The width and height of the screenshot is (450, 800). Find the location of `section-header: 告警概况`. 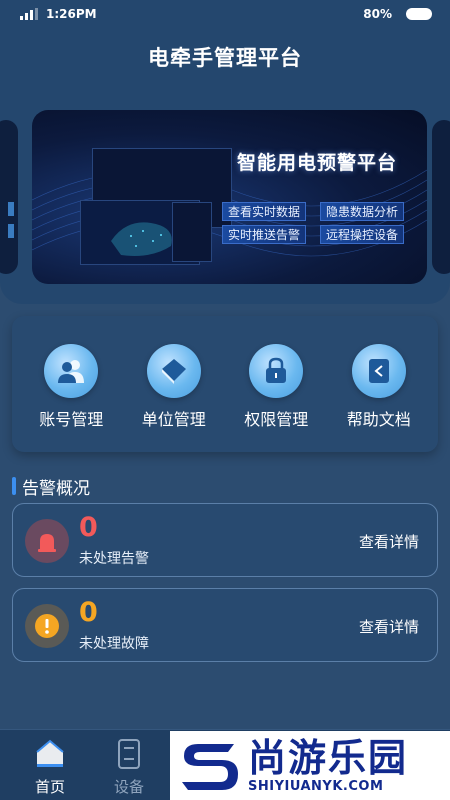

section-header: 告警概况 is located at coordinates (51, 487).